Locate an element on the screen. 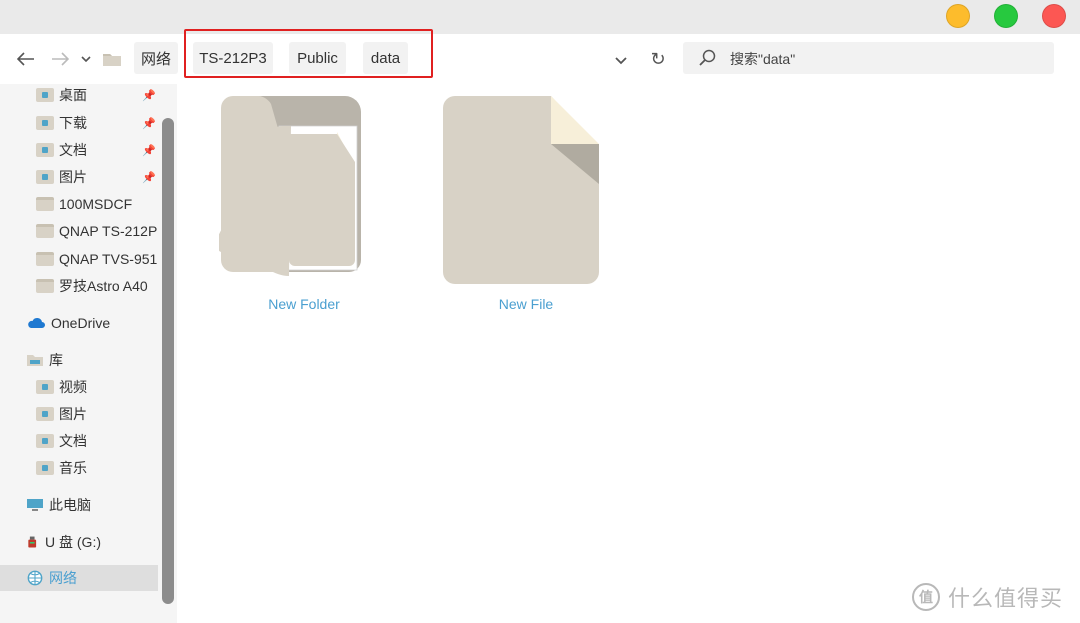  sidebar-item-astro-a40: 罗技Astro A40 is located at coordinates (79, 286).